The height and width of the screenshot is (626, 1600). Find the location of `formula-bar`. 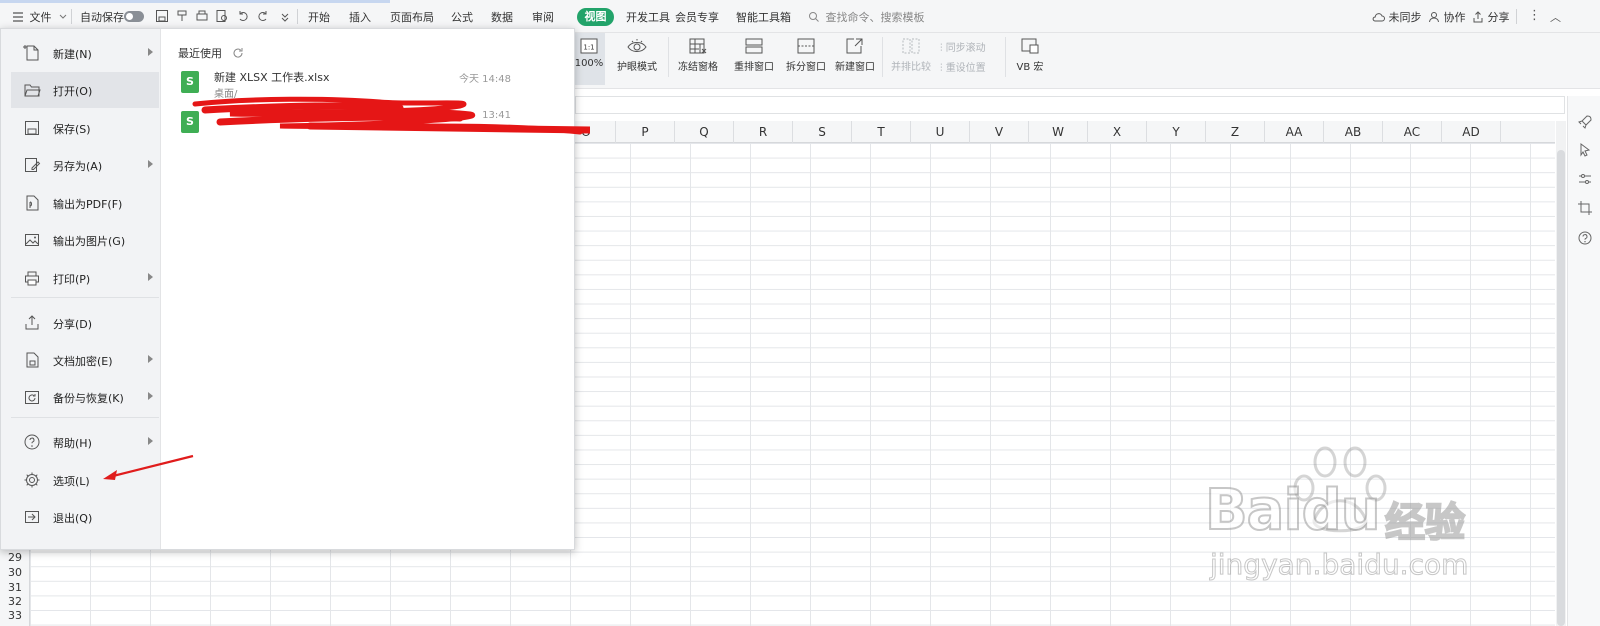

formula-bar is located at coordinates (1070, 105).